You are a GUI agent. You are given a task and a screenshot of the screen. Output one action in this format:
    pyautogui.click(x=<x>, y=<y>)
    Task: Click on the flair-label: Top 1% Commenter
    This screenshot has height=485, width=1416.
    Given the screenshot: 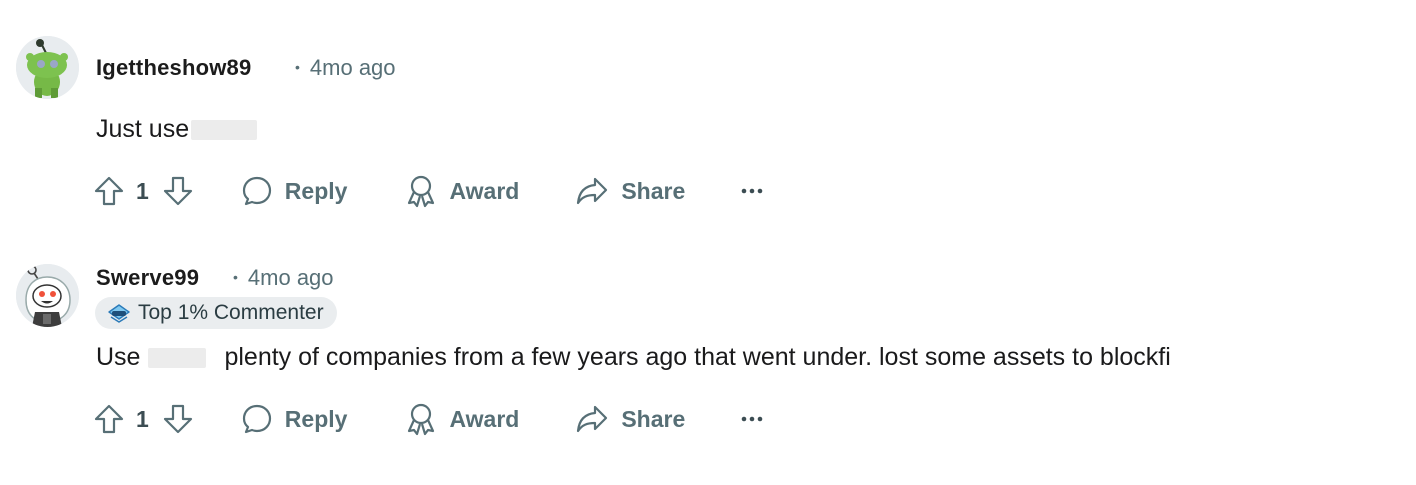 What is the action you would take?
    pyautogui.click(x=231, y=312)
    